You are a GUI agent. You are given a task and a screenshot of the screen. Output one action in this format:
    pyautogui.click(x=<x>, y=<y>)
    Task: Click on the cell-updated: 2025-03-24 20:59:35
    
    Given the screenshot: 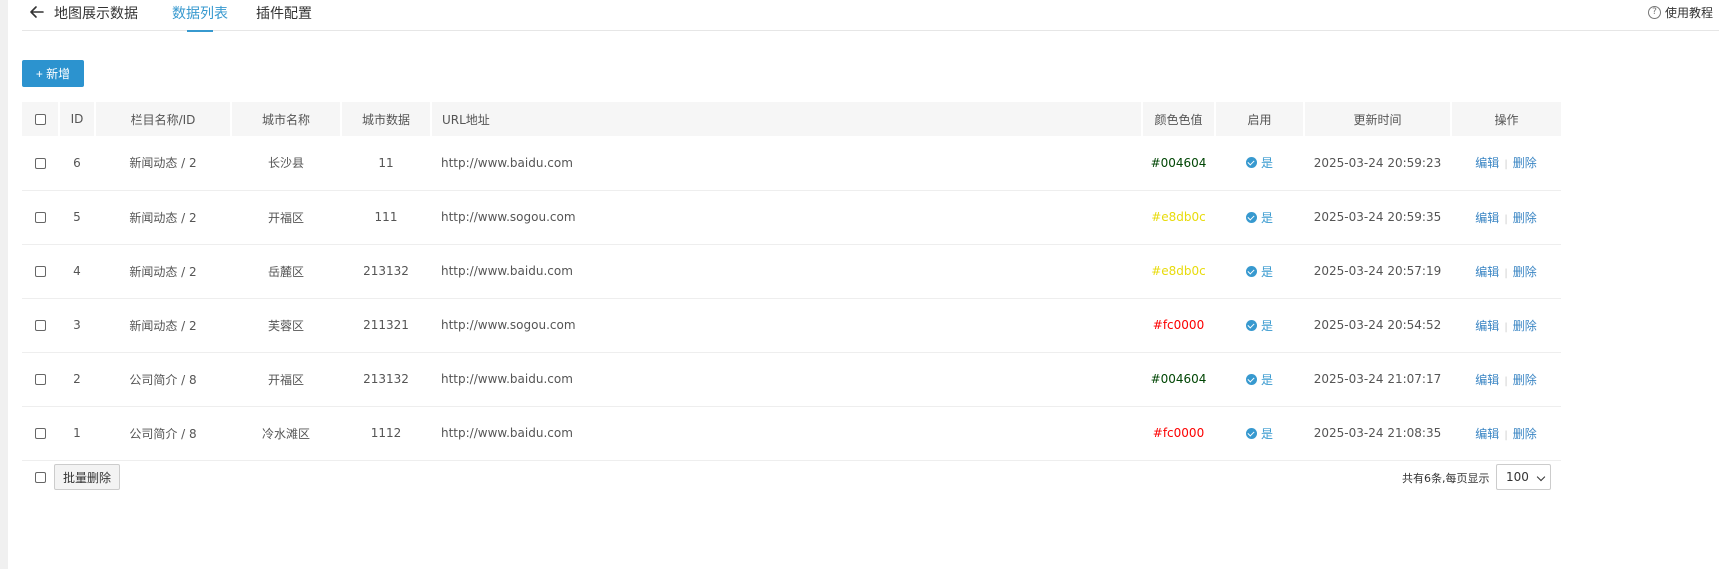 What is the action you would take?
    pyautogui.click(x=1377, y=217)
    